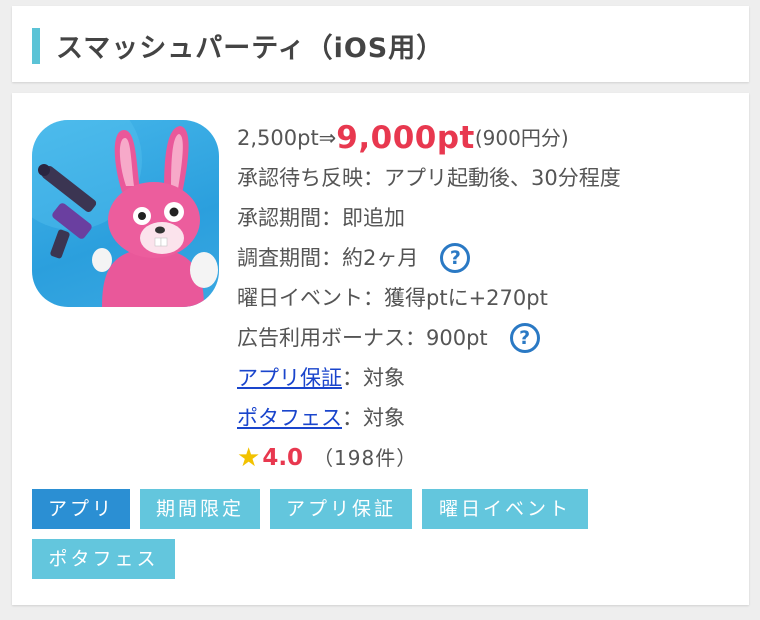 The height and width of the screenshot is (620, 760). I want to click on app-icon, so click(125, 213).